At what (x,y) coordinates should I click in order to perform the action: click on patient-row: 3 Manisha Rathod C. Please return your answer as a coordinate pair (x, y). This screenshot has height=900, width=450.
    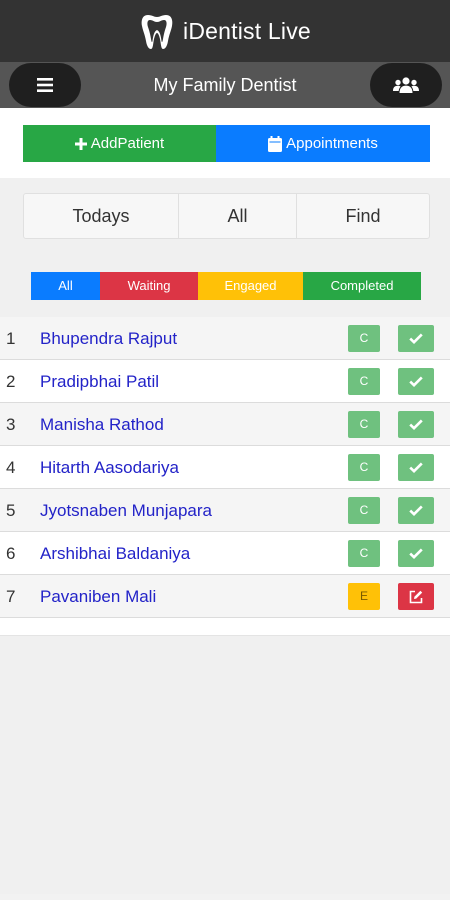
    Looking at the image, I should click on (225, 424).